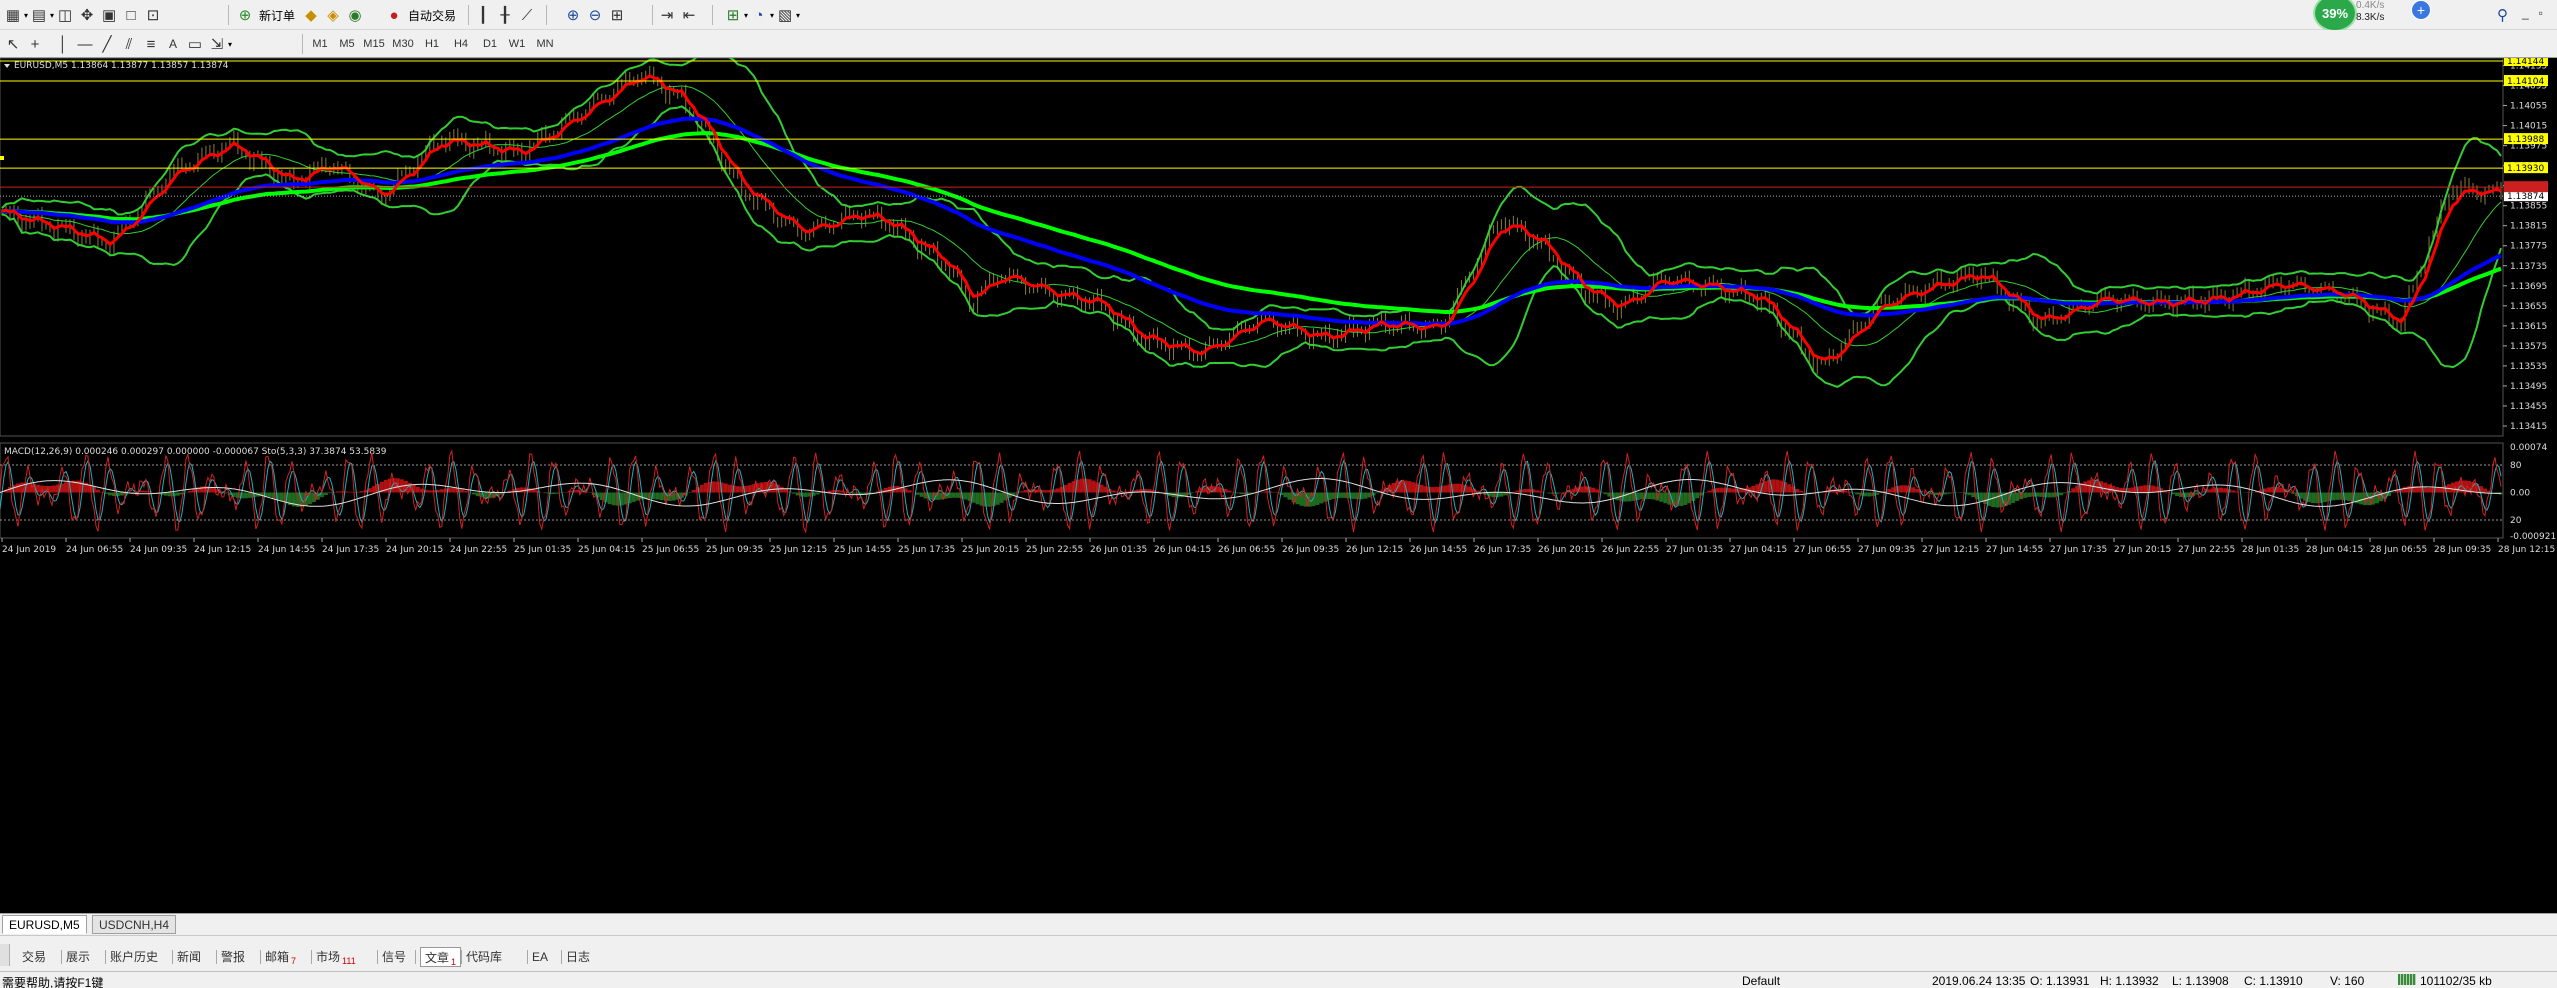  I want to click on bar-chart-icon: ┃, so click(483, 15).